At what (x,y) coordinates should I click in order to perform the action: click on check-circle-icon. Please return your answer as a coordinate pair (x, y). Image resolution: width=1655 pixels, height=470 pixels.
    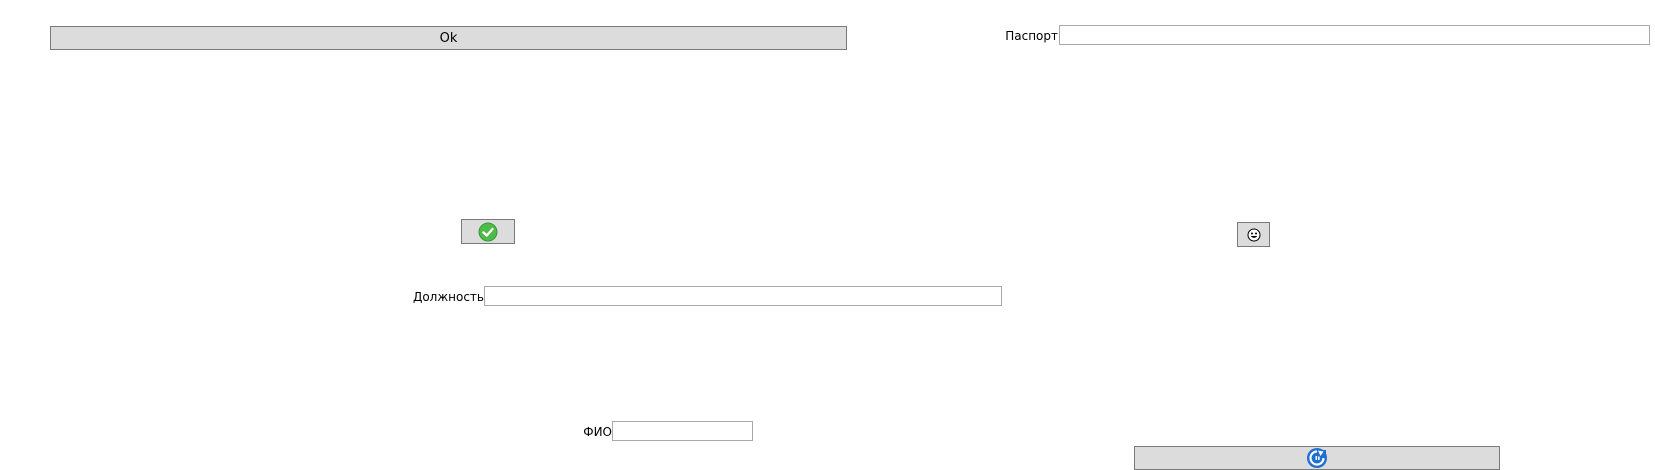
    Looking at the image, I should click on (488, 232).